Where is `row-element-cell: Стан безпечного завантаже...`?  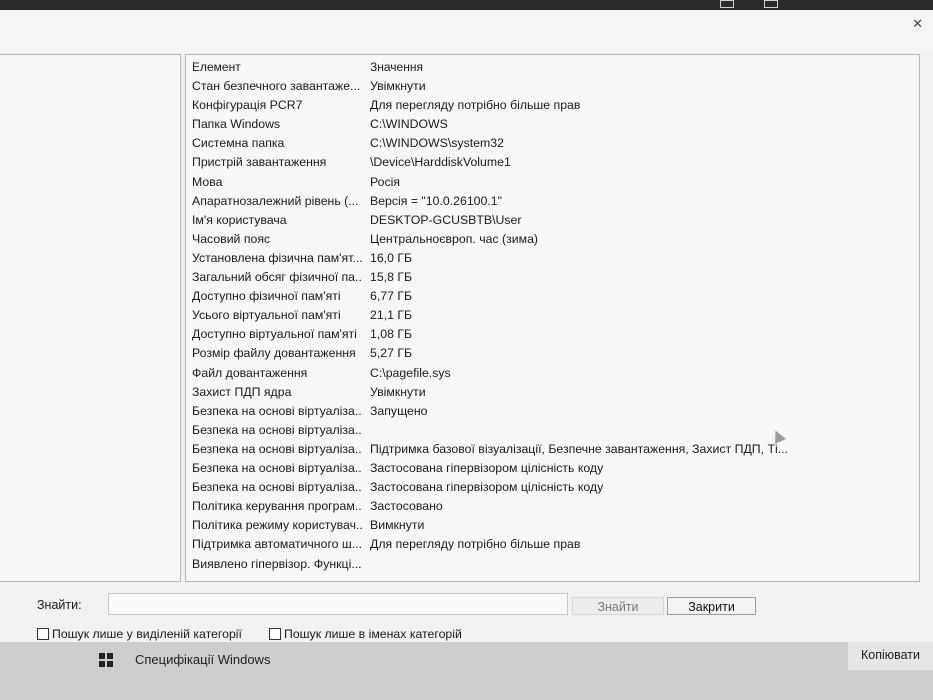
row-element-cell: Стан безпечного завантаже... is located at coordinates (276, 86).